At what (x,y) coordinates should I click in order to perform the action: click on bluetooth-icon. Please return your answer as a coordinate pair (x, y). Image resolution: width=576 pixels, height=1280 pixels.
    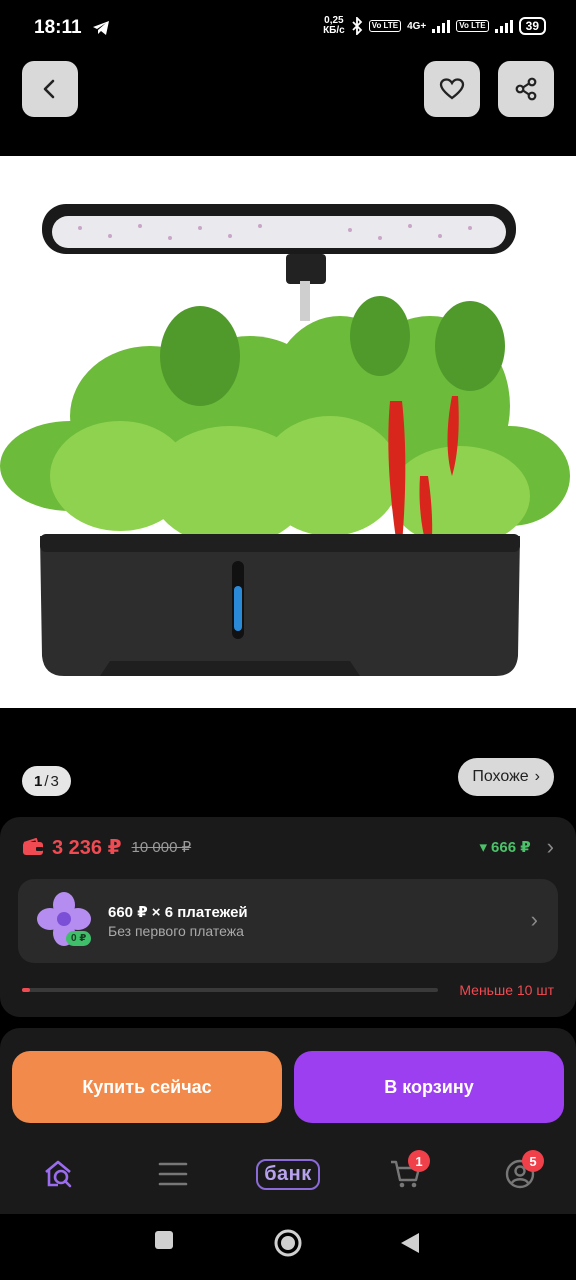
    Looking at the image, I should click on (357, 26).